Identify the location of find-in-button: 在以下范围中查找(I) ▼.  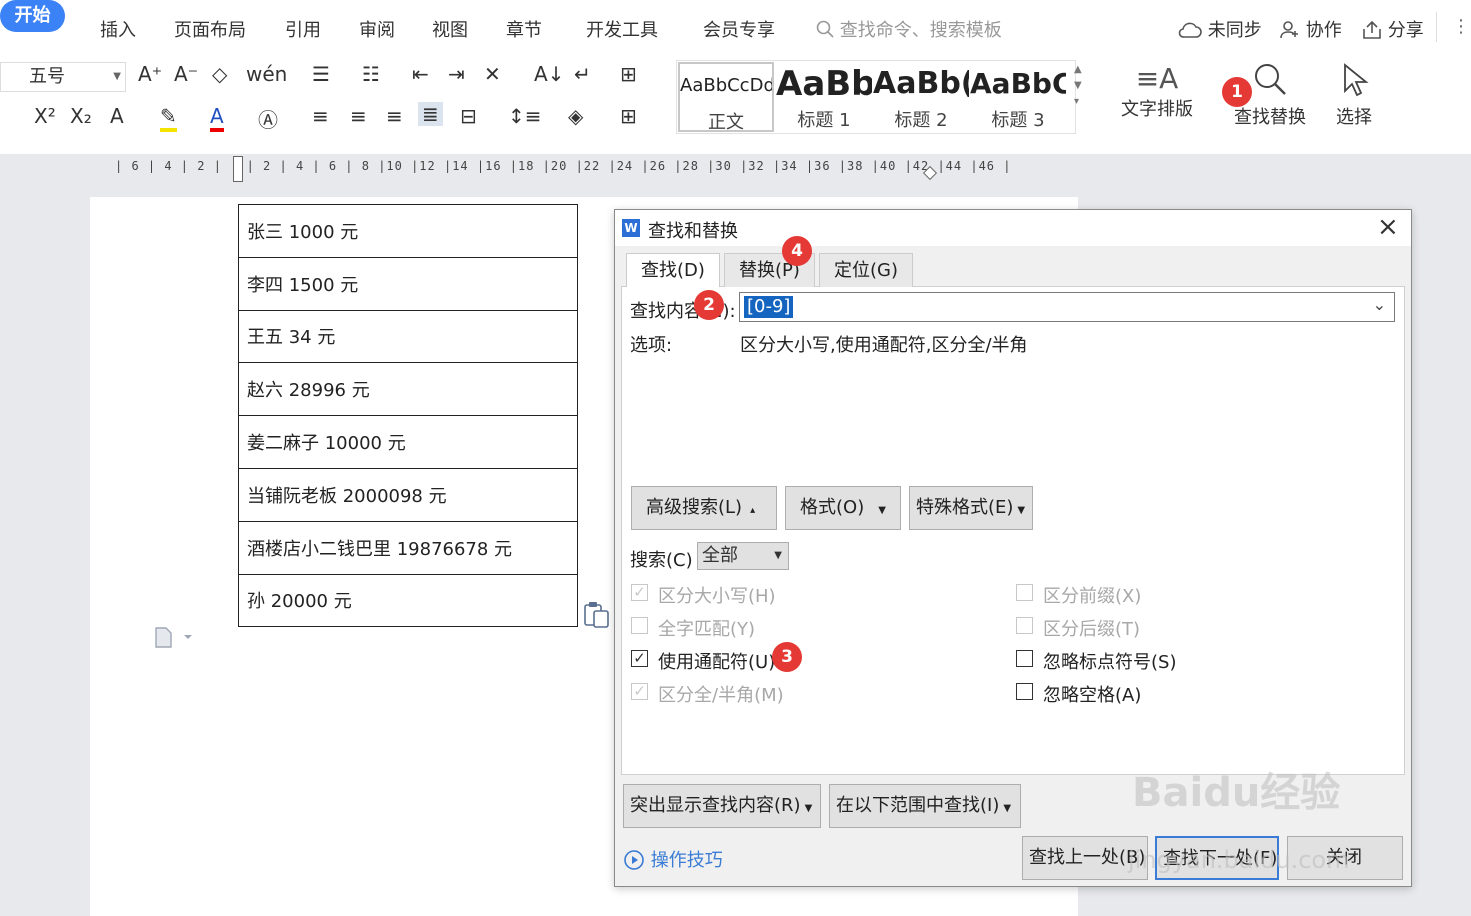
(925, 806).